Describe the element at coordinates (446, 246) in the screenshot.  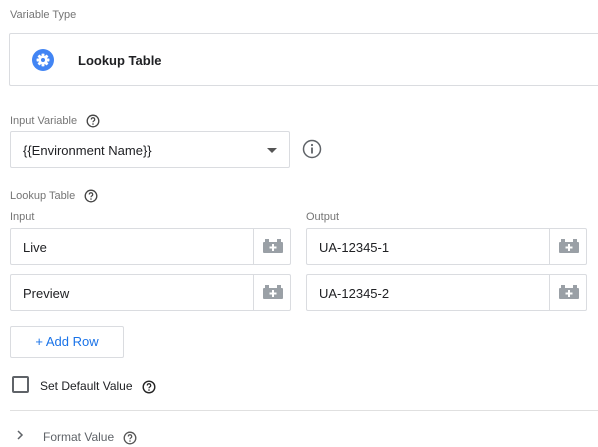
I see `lookup-output-field: UA-12345-1` at that location.